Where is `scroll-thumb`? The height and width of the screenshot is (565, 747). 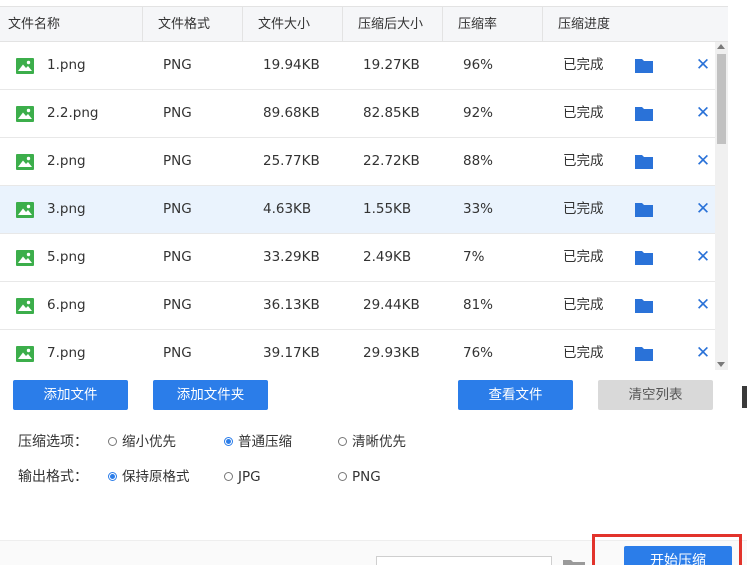 scroll-thumb is located at coordinates (721, 99).